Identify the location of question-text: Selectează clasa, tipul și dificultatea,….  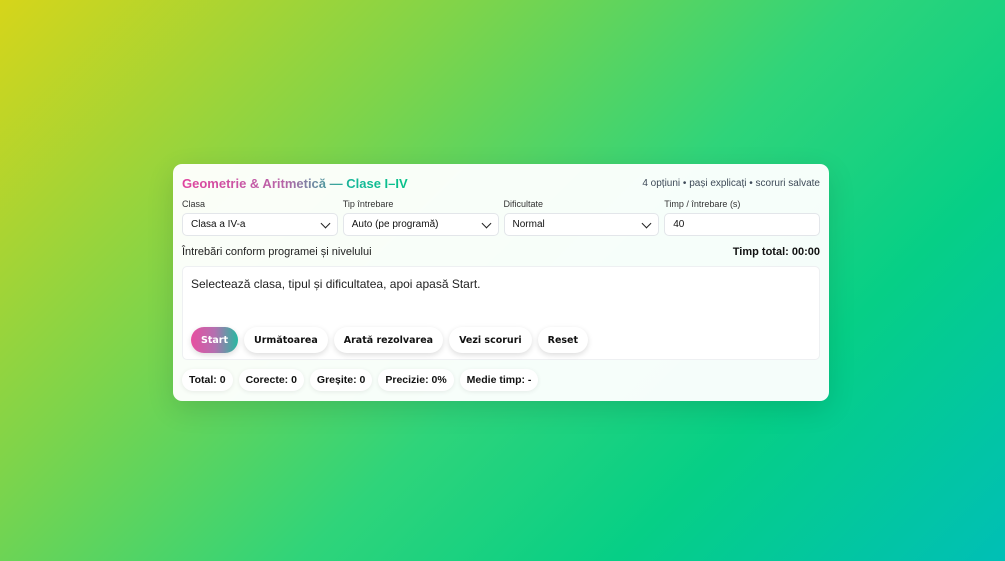
(336, 284).